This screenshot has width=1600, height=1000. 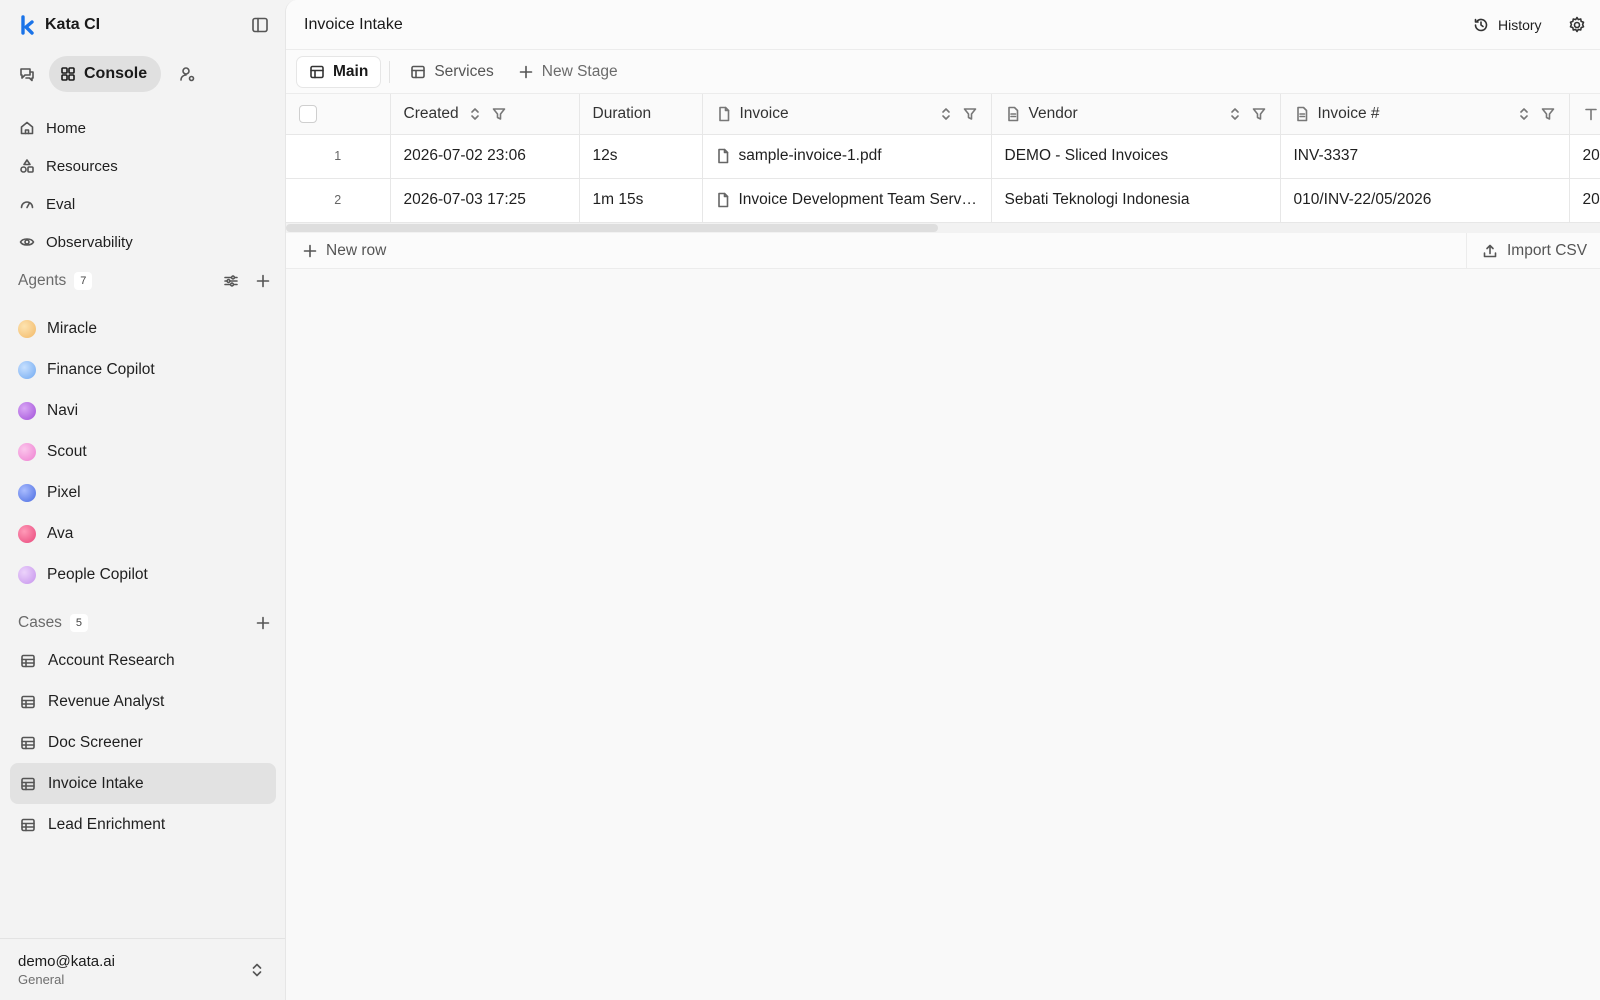 What do you see at coordinates (1425, 114) in the screenshot?
I see `column-header-invoice-number: Invoice #` at bounding box center [1425, 114].